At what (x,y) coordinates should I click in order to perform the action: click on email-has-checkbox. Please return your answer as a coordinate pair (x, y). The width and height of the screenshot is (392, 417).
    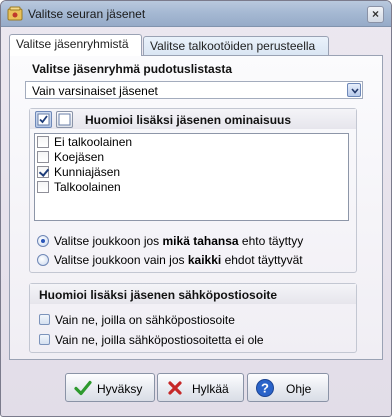
    Looking at the image, I should click on (44, 319).